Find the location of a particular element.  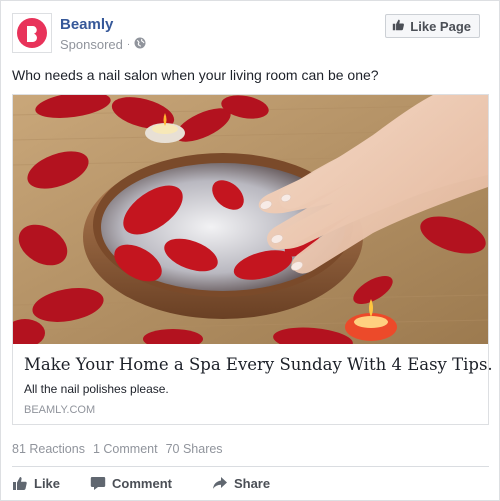

globe-icon is located at coordinates (140, 44).